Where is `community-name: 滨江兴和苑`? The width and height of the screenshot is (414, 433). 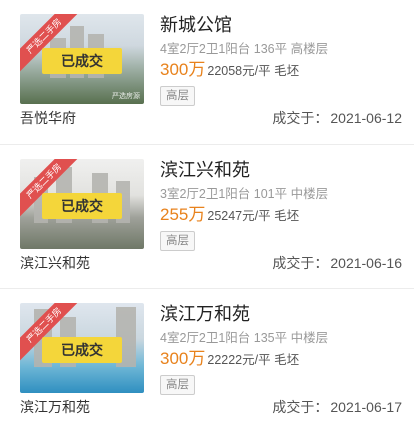
community-name: 滨江兴和苑 is located at coordinates (55, 263).